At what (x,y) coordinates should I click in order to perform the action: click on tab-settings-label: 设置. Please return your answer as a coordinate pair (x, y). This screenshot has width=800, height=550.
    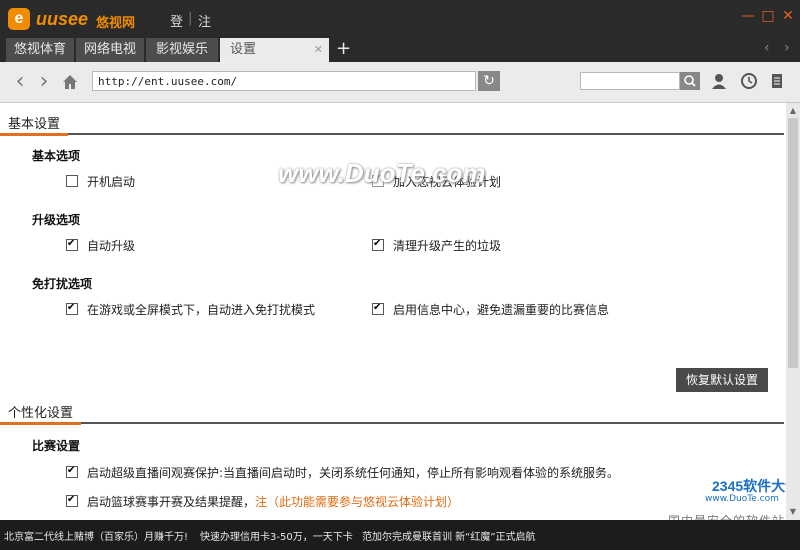
    Looking at the image, I should click on (243, 49).